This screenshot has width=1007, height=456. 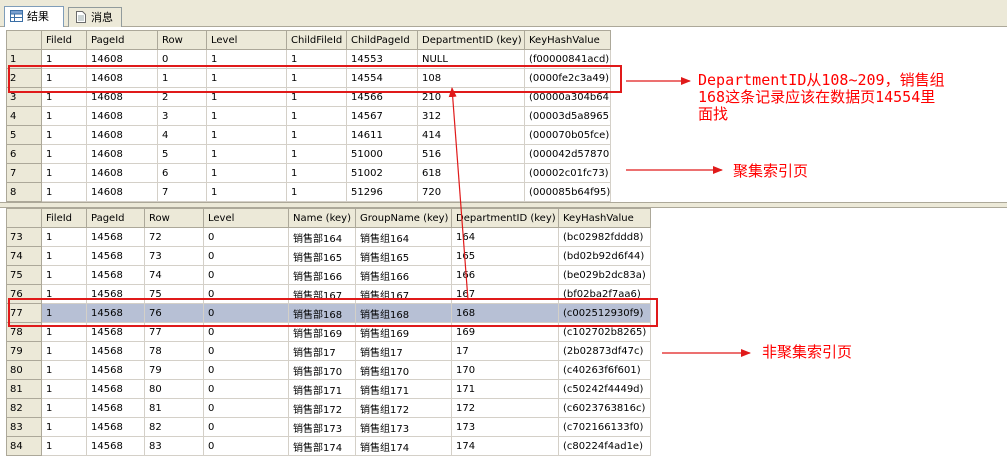 What do you see at coordinates (567, 192) in the screenshot?
I see `table-cell: (000085b64f95)` at bounding box center [567, 192].